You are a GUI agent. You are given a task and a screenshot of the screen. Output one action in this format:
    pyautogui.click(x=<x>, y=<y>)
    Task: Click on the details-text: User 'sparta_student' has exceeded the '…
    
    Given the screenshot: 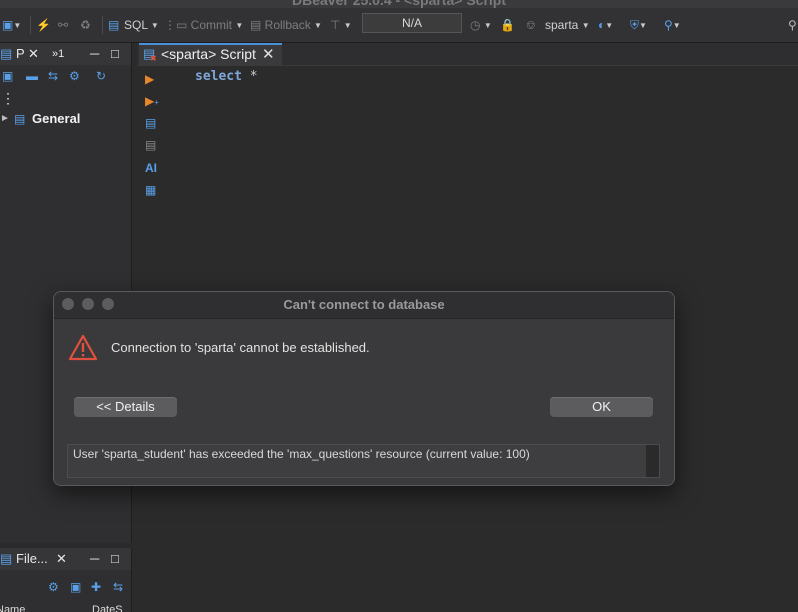 What is the action you would take?
    pyautogui.click(x=301, y=454)
    